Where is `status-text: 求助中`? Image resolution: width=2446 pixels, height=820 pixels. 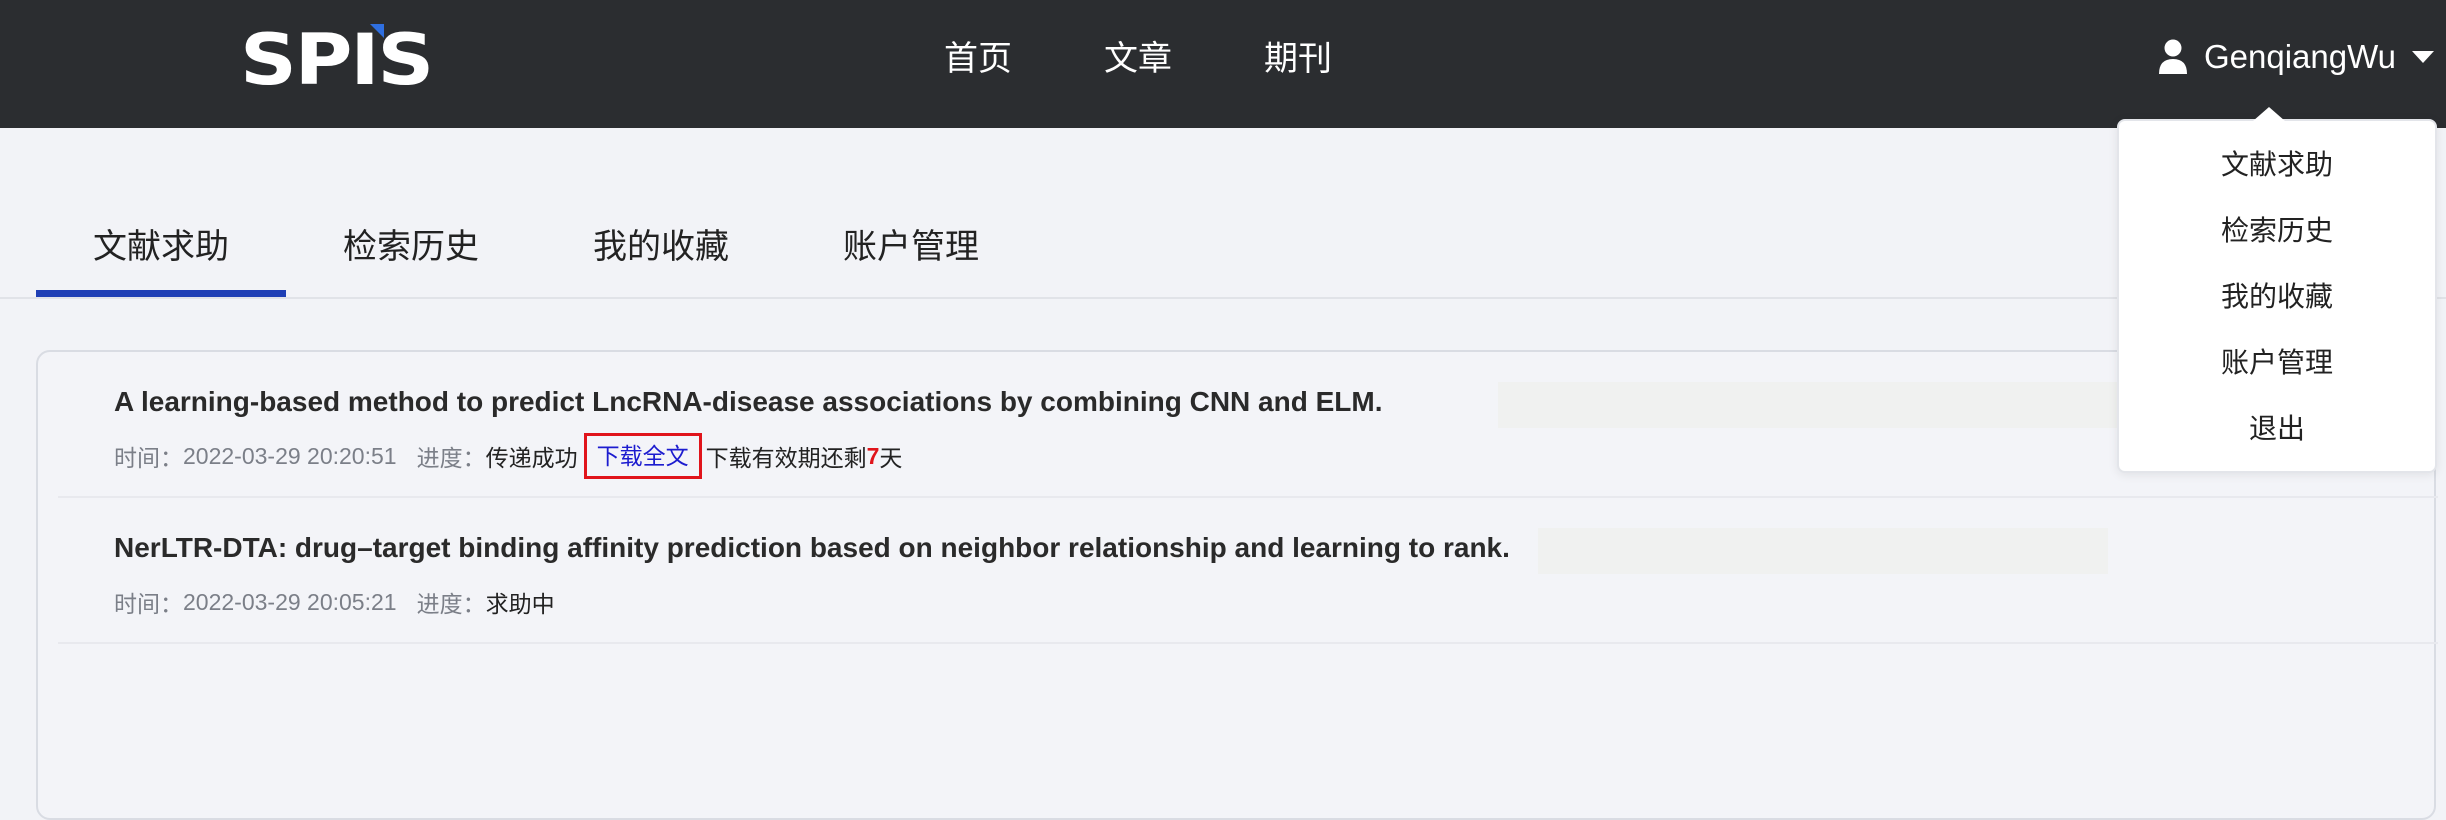
status-text: 求助中 is located at coordinates (520, 604).